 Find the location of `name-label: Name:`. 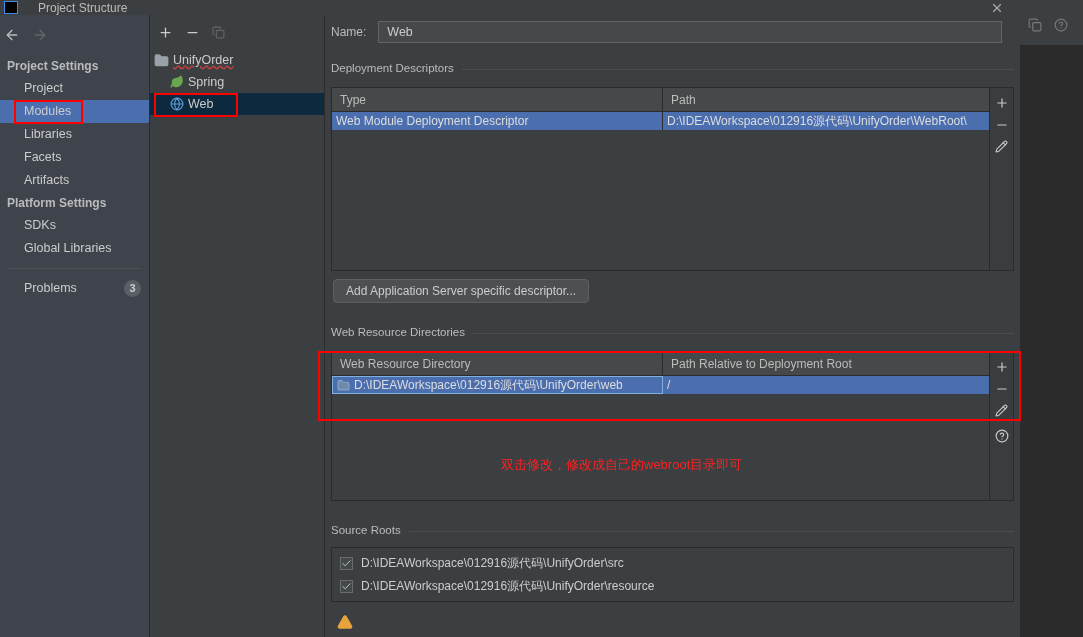

name-label: Name: is located at coordinates (349, 32).